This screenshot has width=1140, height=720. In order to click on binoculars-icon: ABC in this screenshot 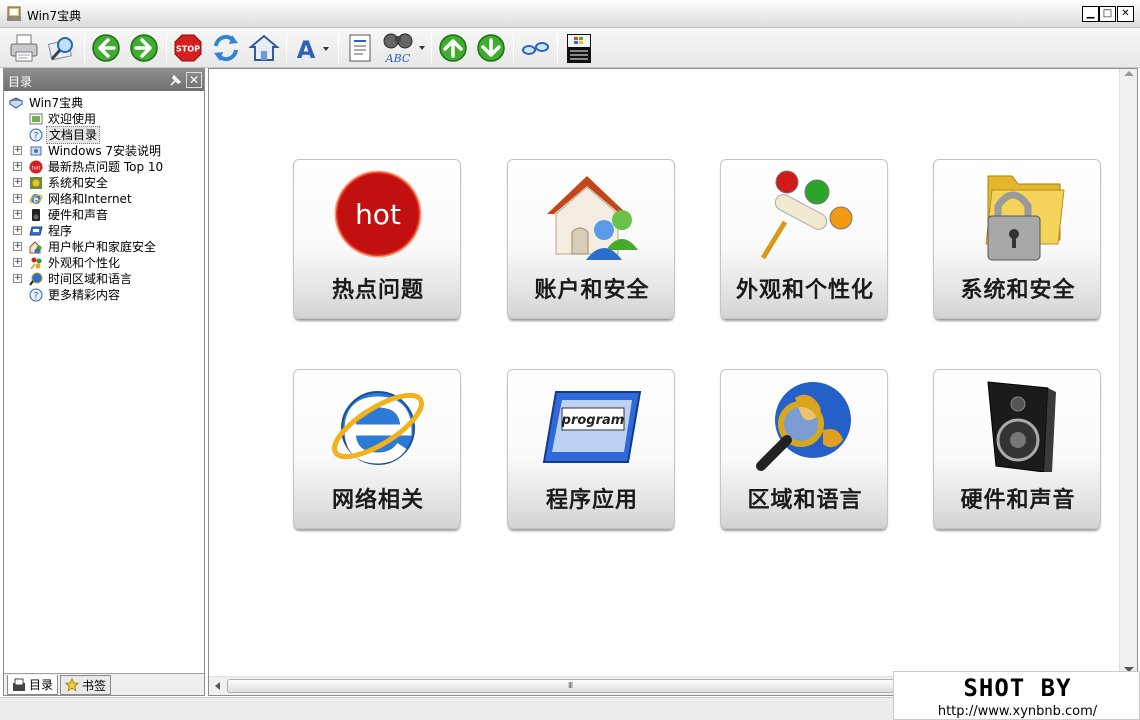, I will do `click(404, 49)`.